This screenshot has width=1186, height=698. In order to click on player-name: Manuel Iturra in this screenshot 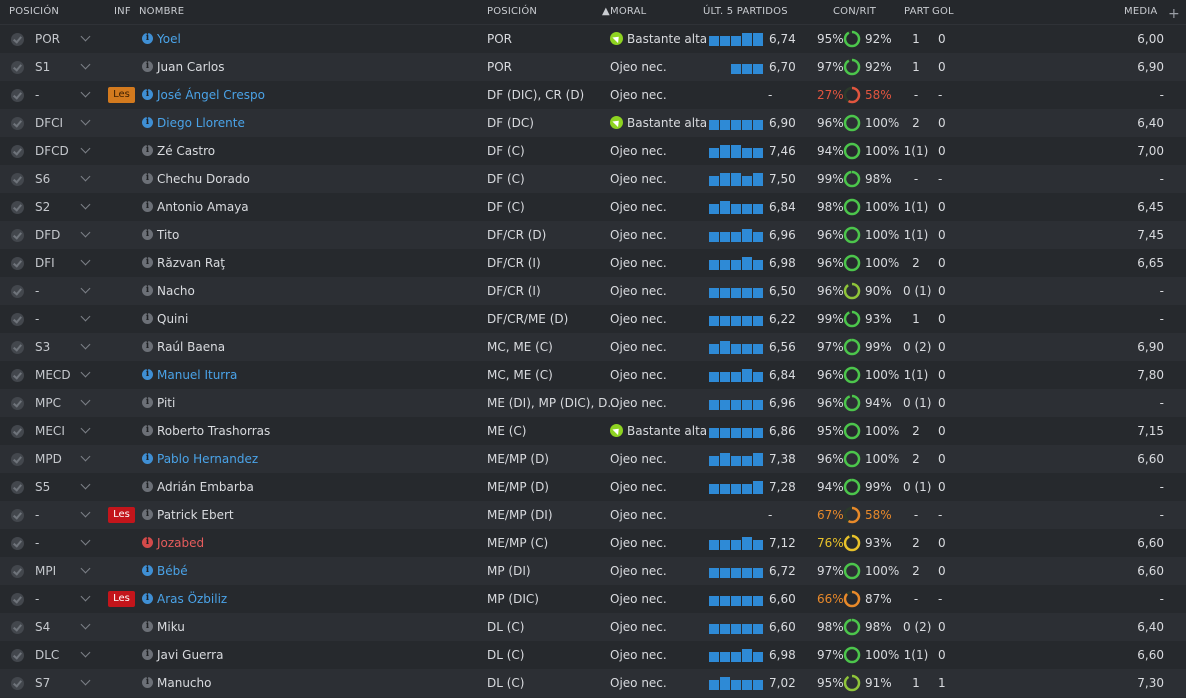, I will do `click(197, 375)`.